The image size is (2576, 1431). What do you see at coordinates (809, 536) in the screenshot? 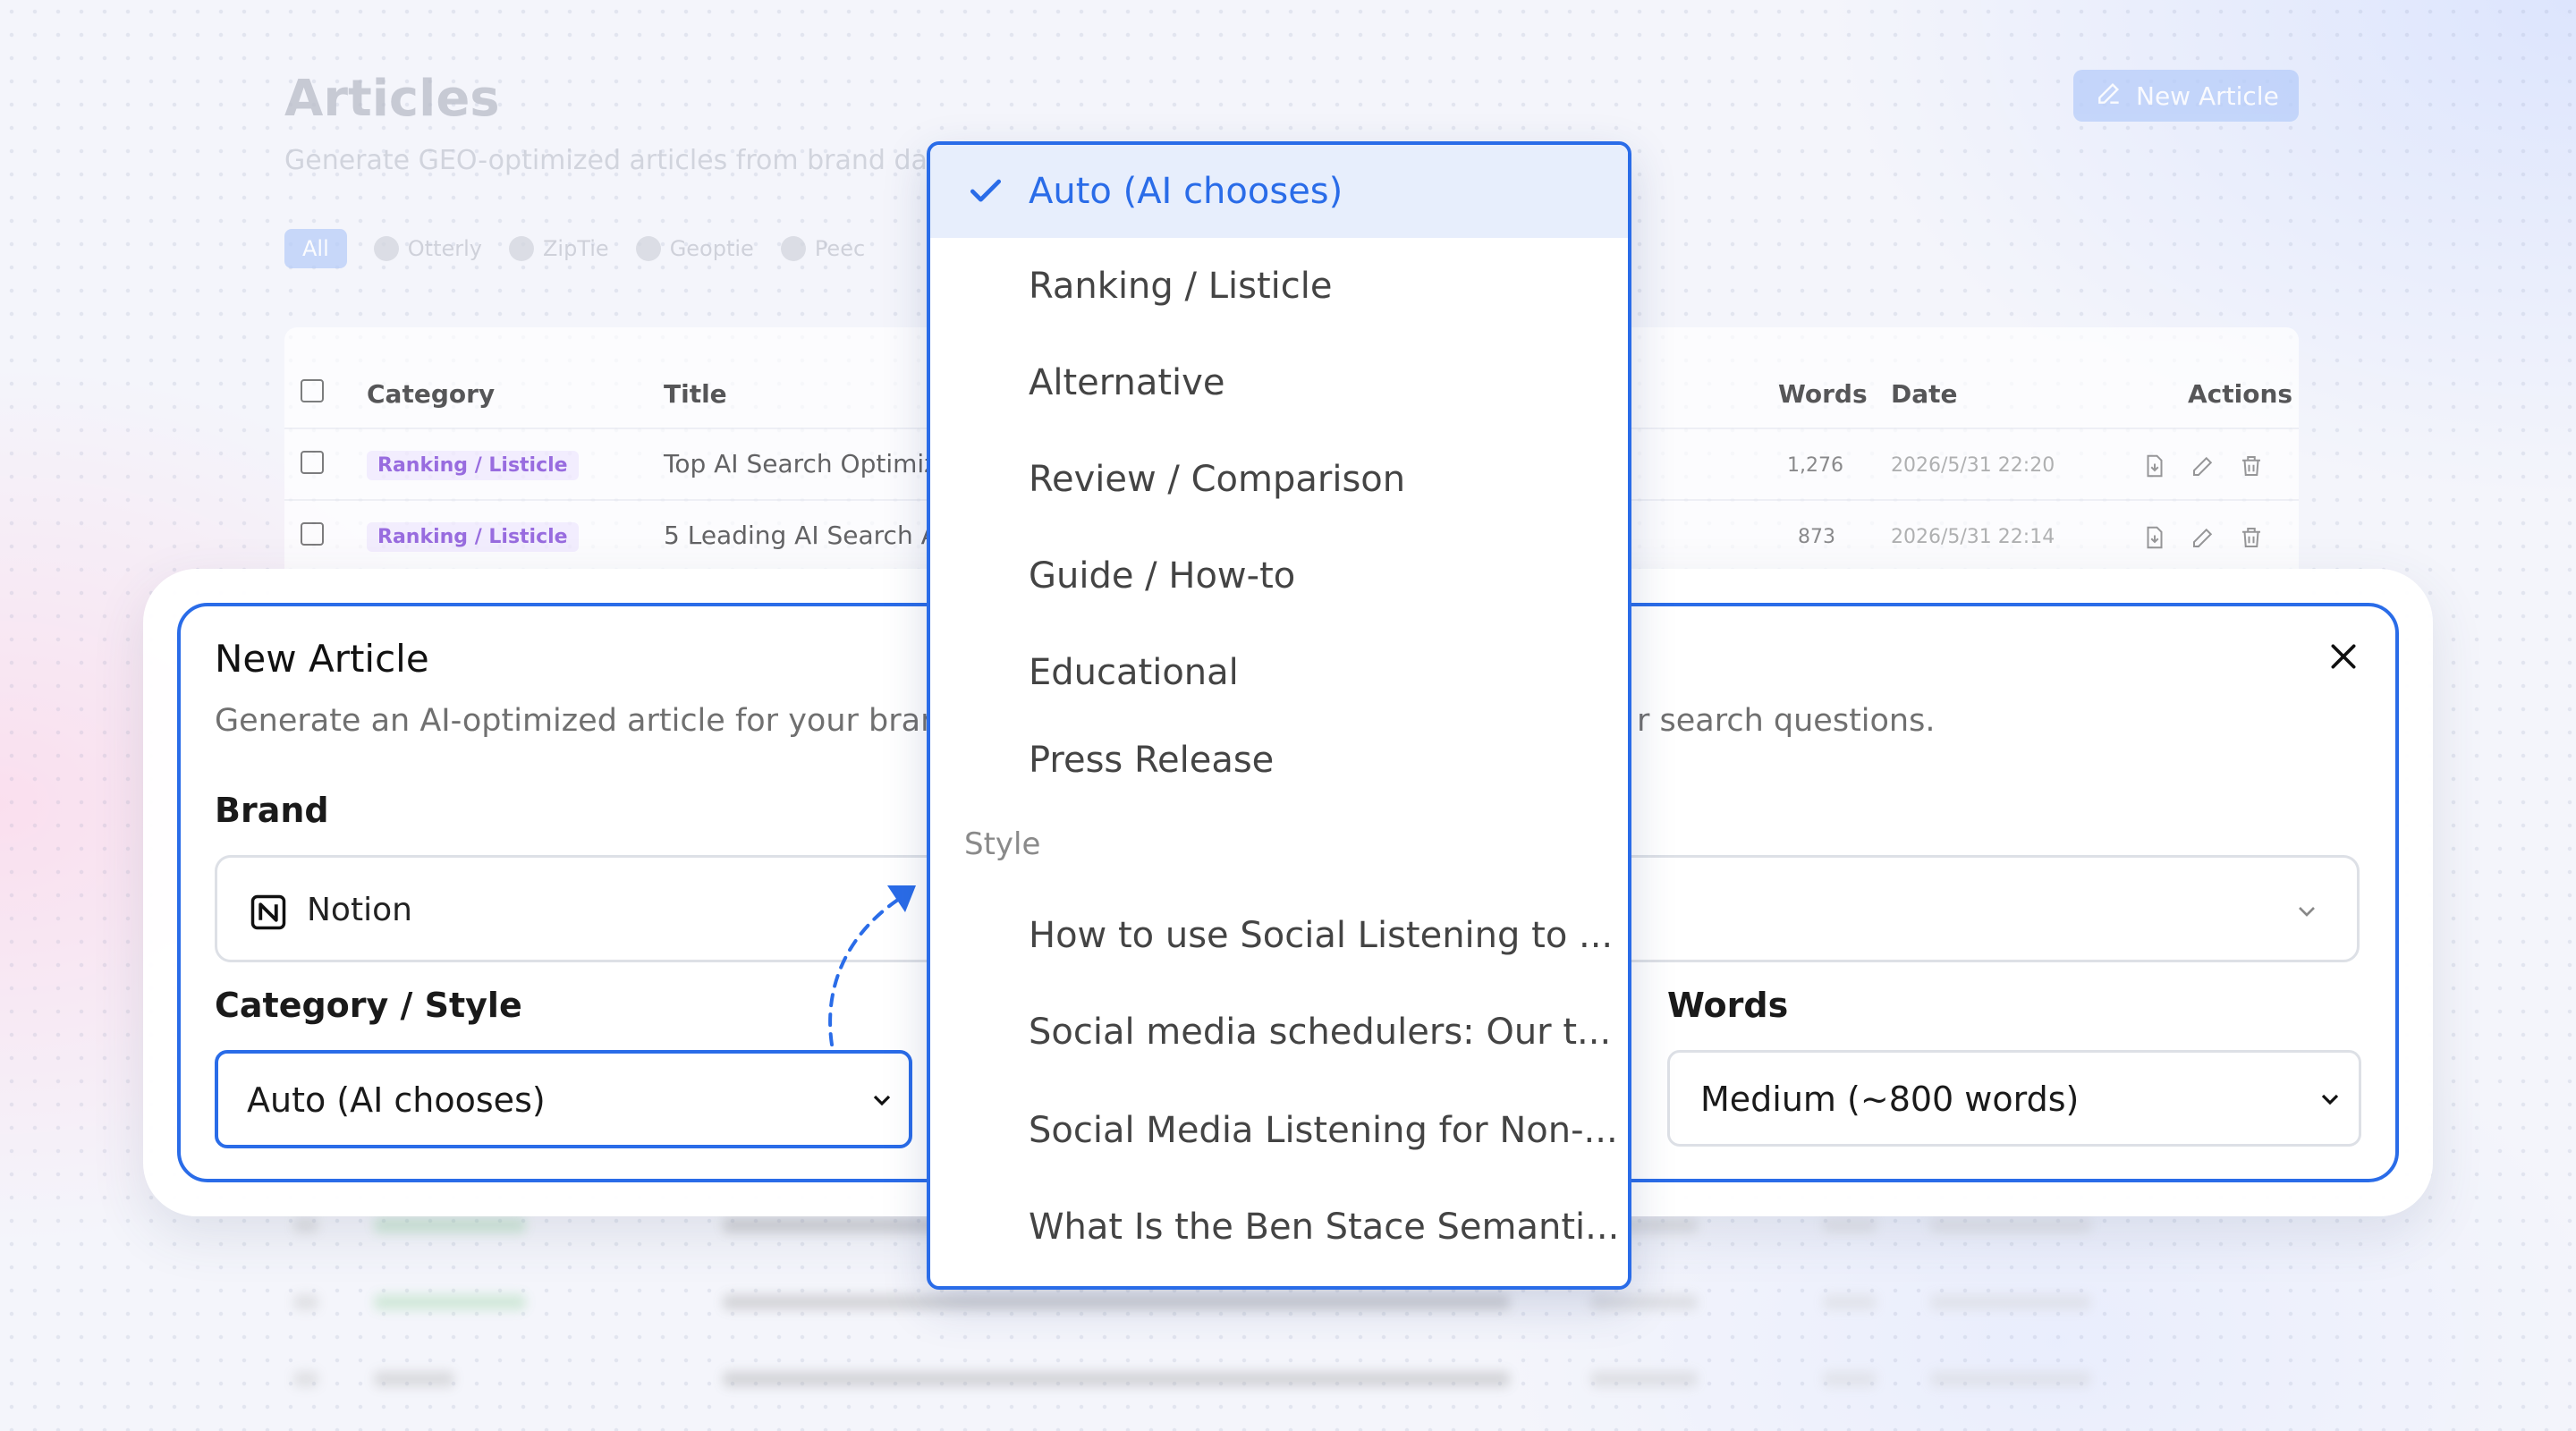
I see `row-title: 5 Leading AI Search An` at bounding box center [809, 536].